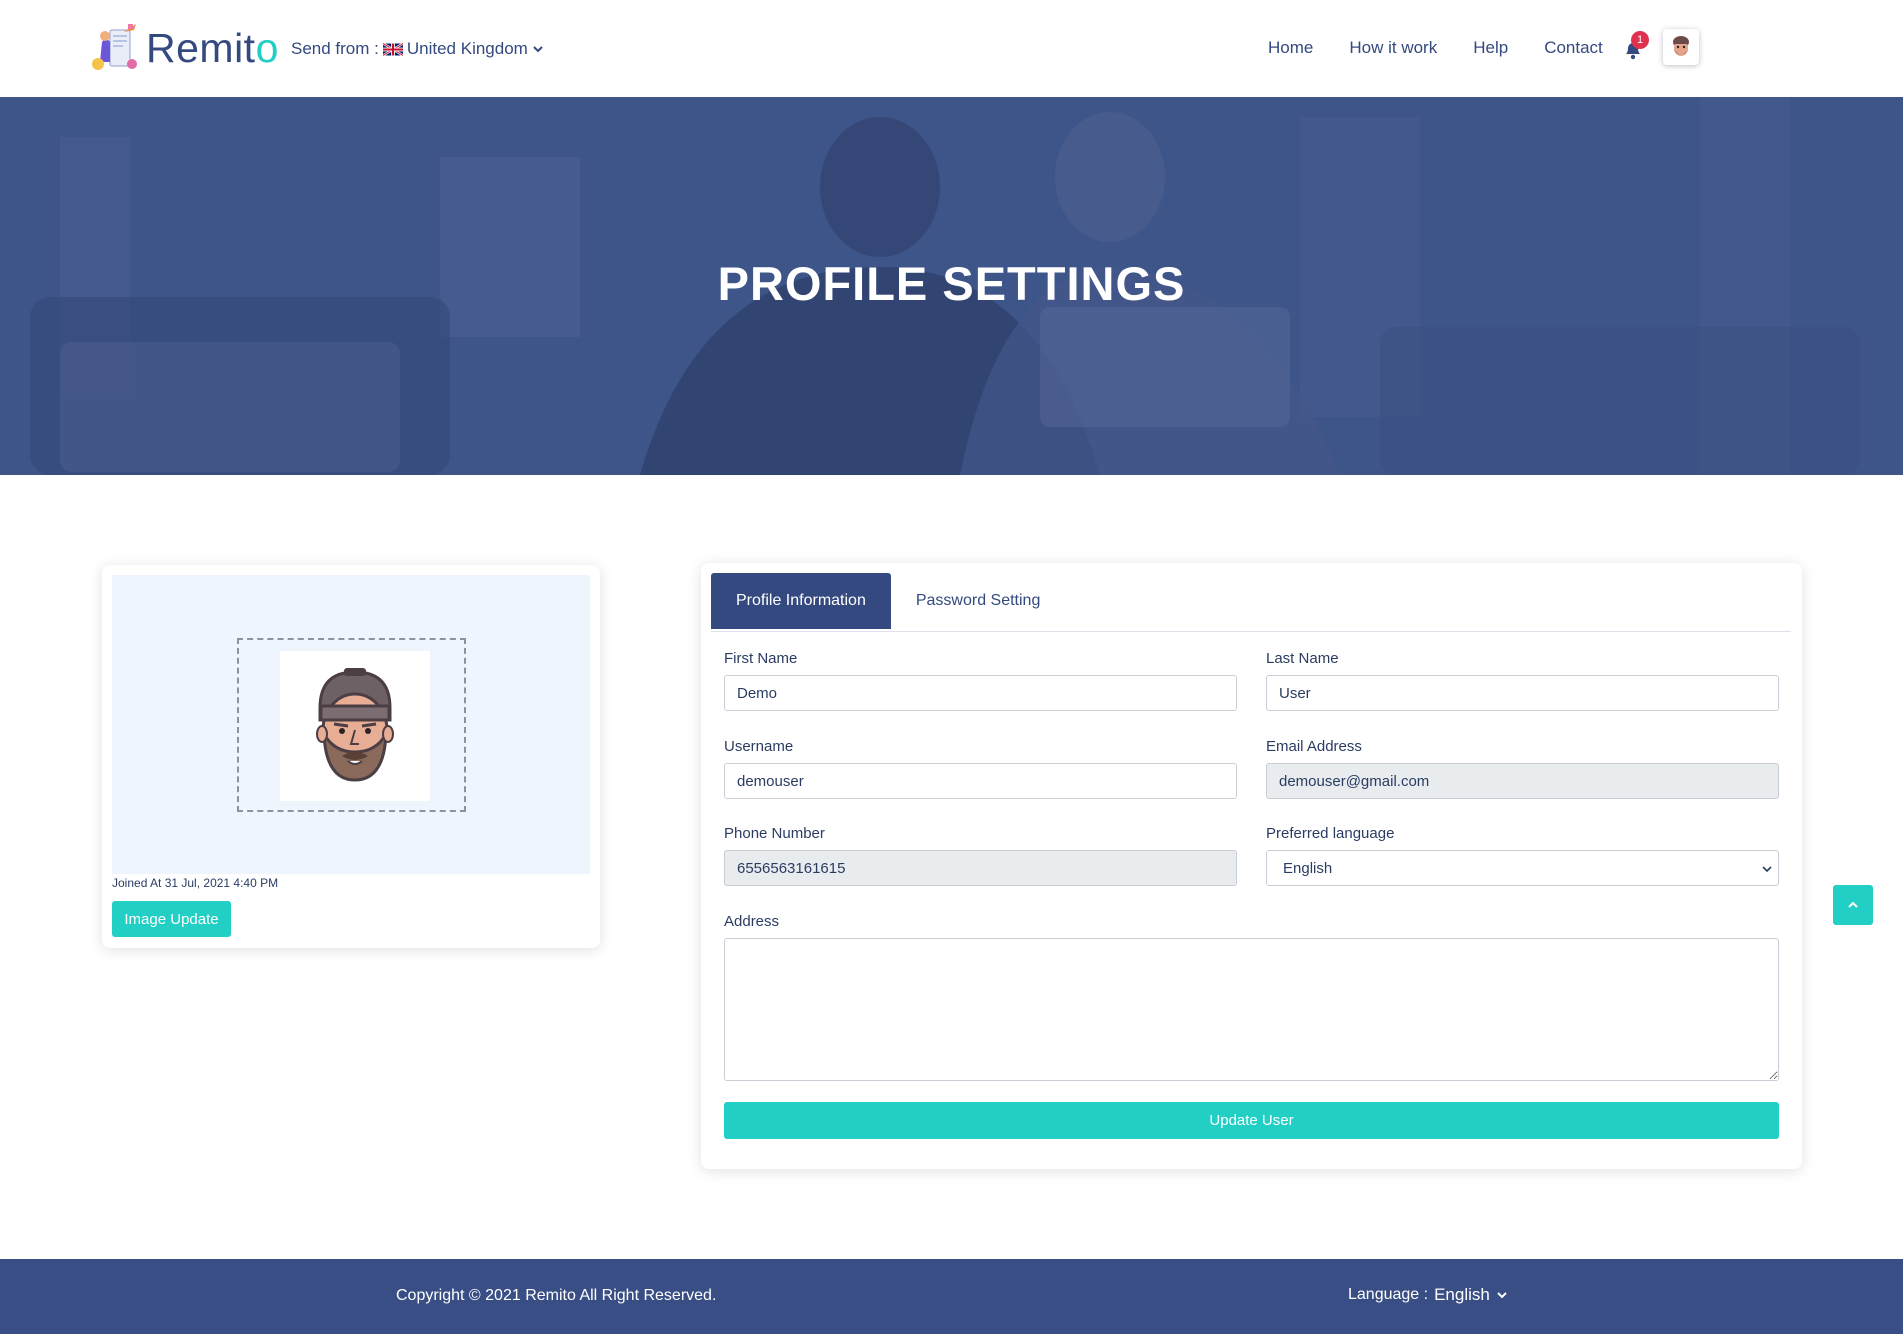  I want to click on profile-image, so click(355, 726).